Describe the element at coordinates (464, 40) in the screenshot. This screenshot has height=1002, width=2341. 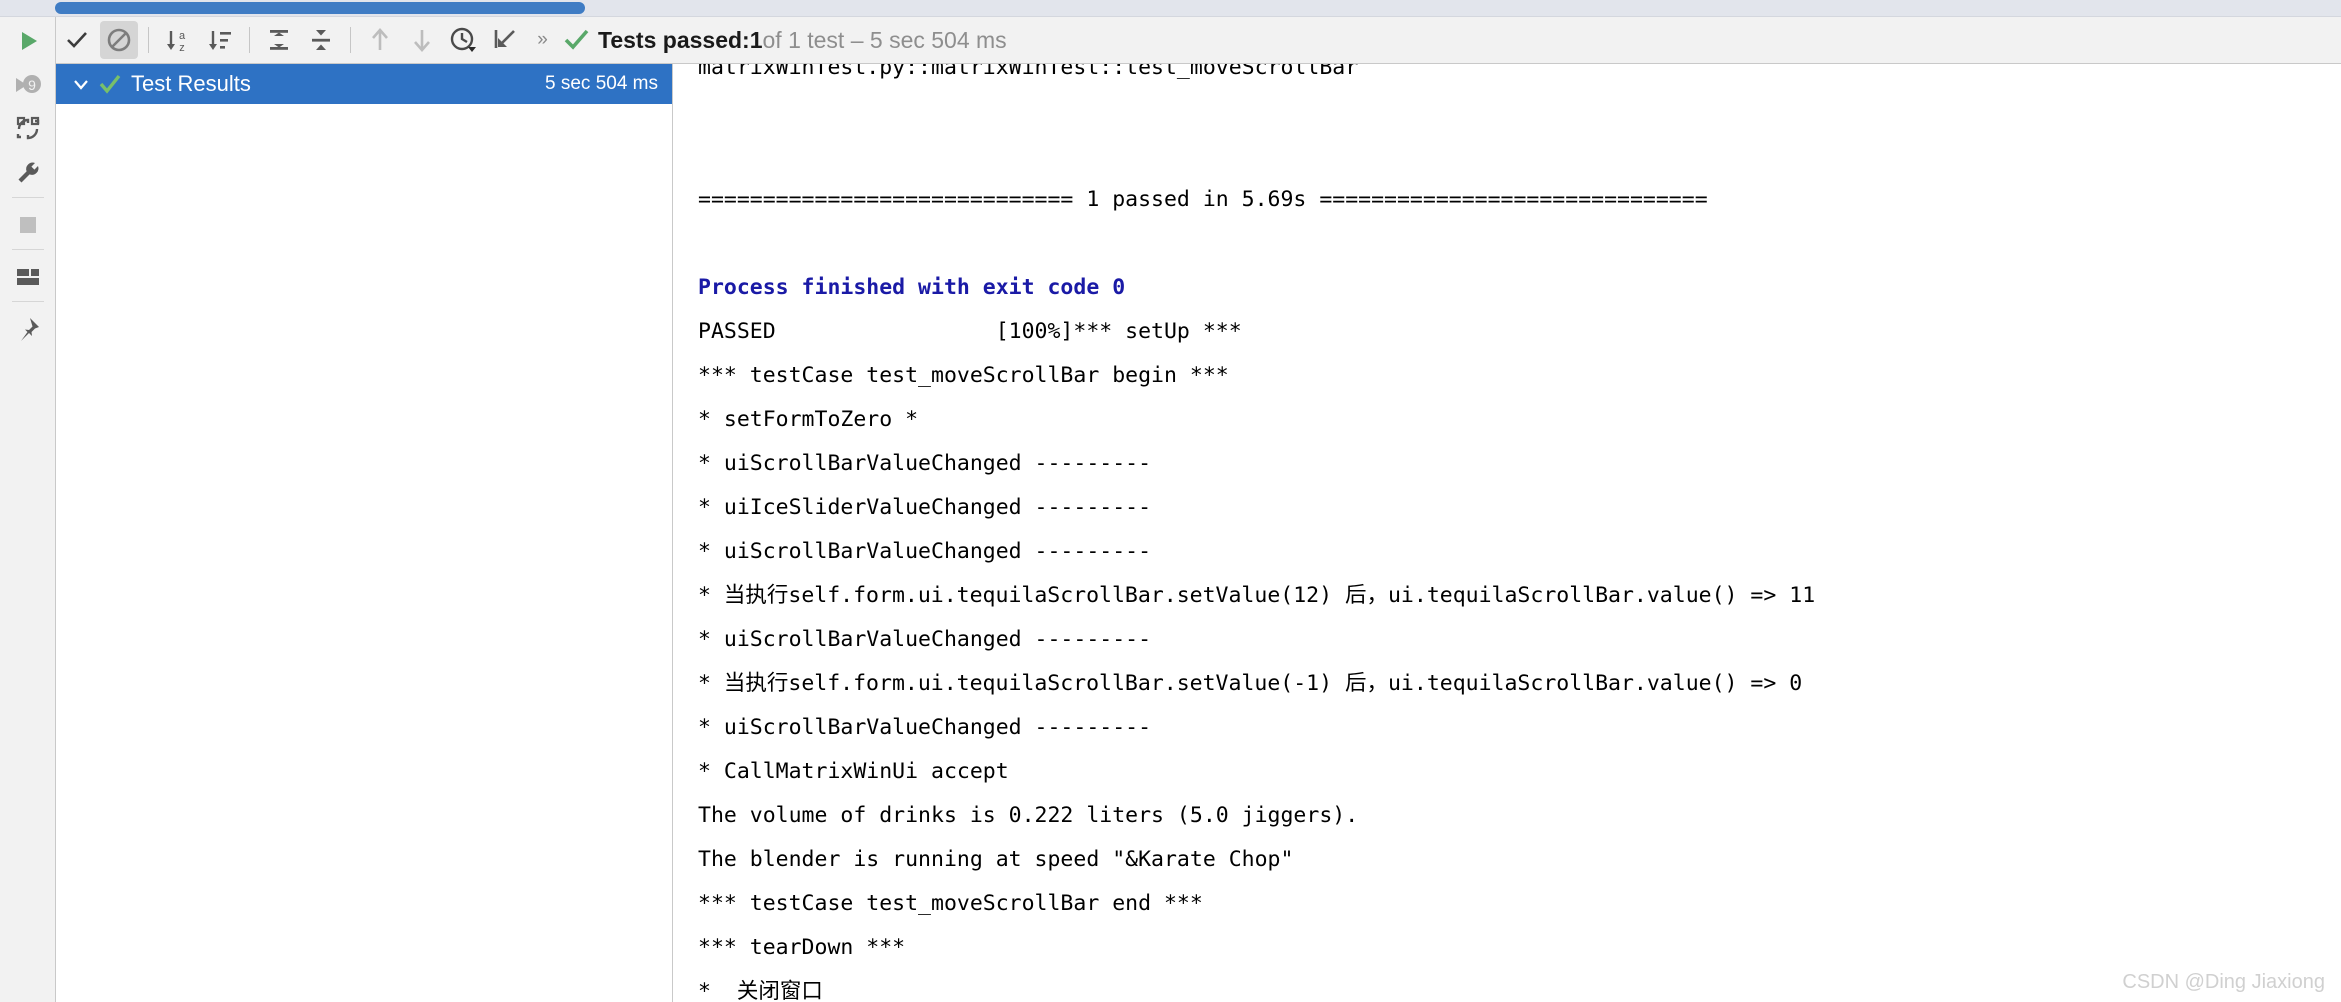
I see `test-history-icon` at that location.